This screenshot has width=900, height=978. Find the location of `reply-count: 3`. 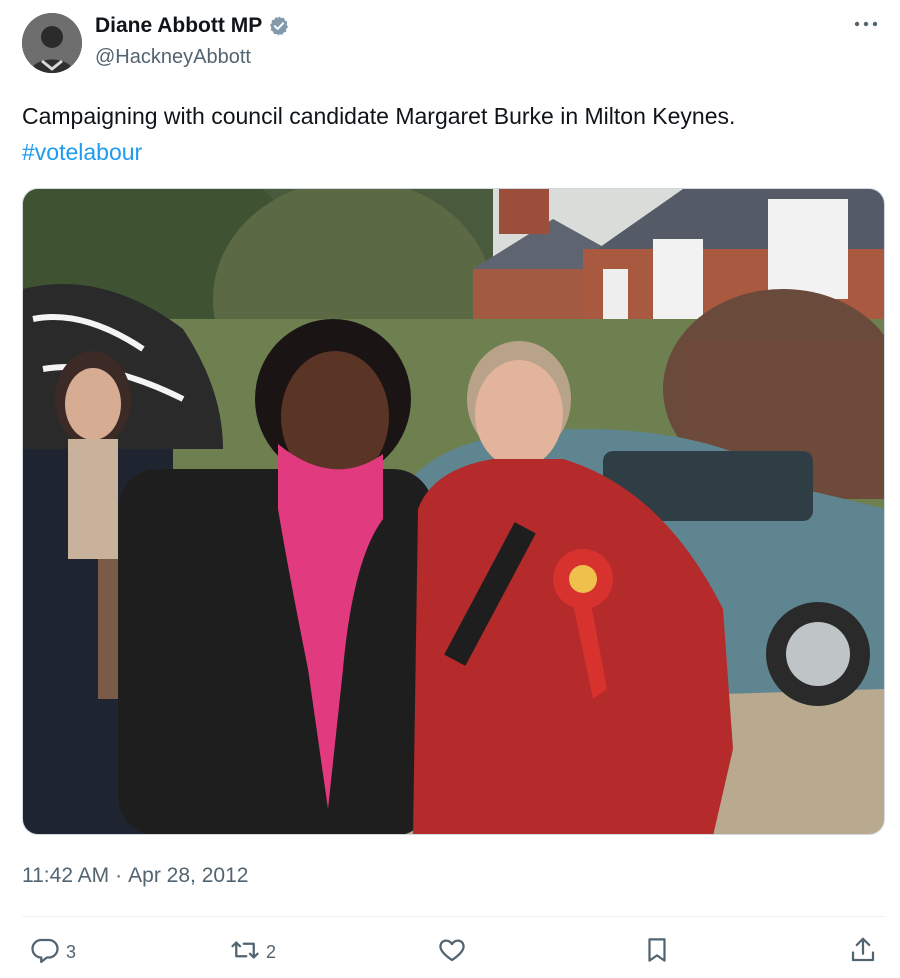

reply-count: 3 is located at coordinates (71, 952).